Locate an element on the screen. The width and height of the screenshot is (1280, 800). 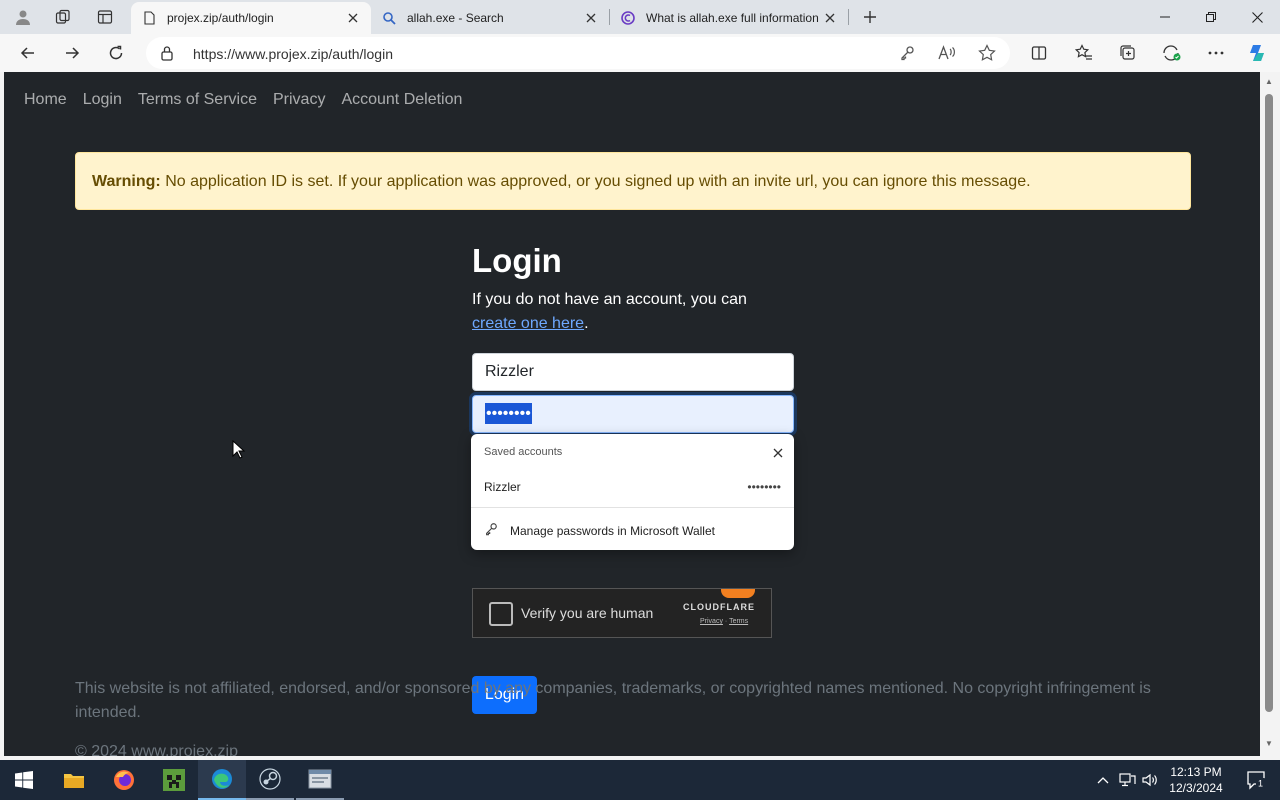
collections-icon is located at coordinates (1128, 53).